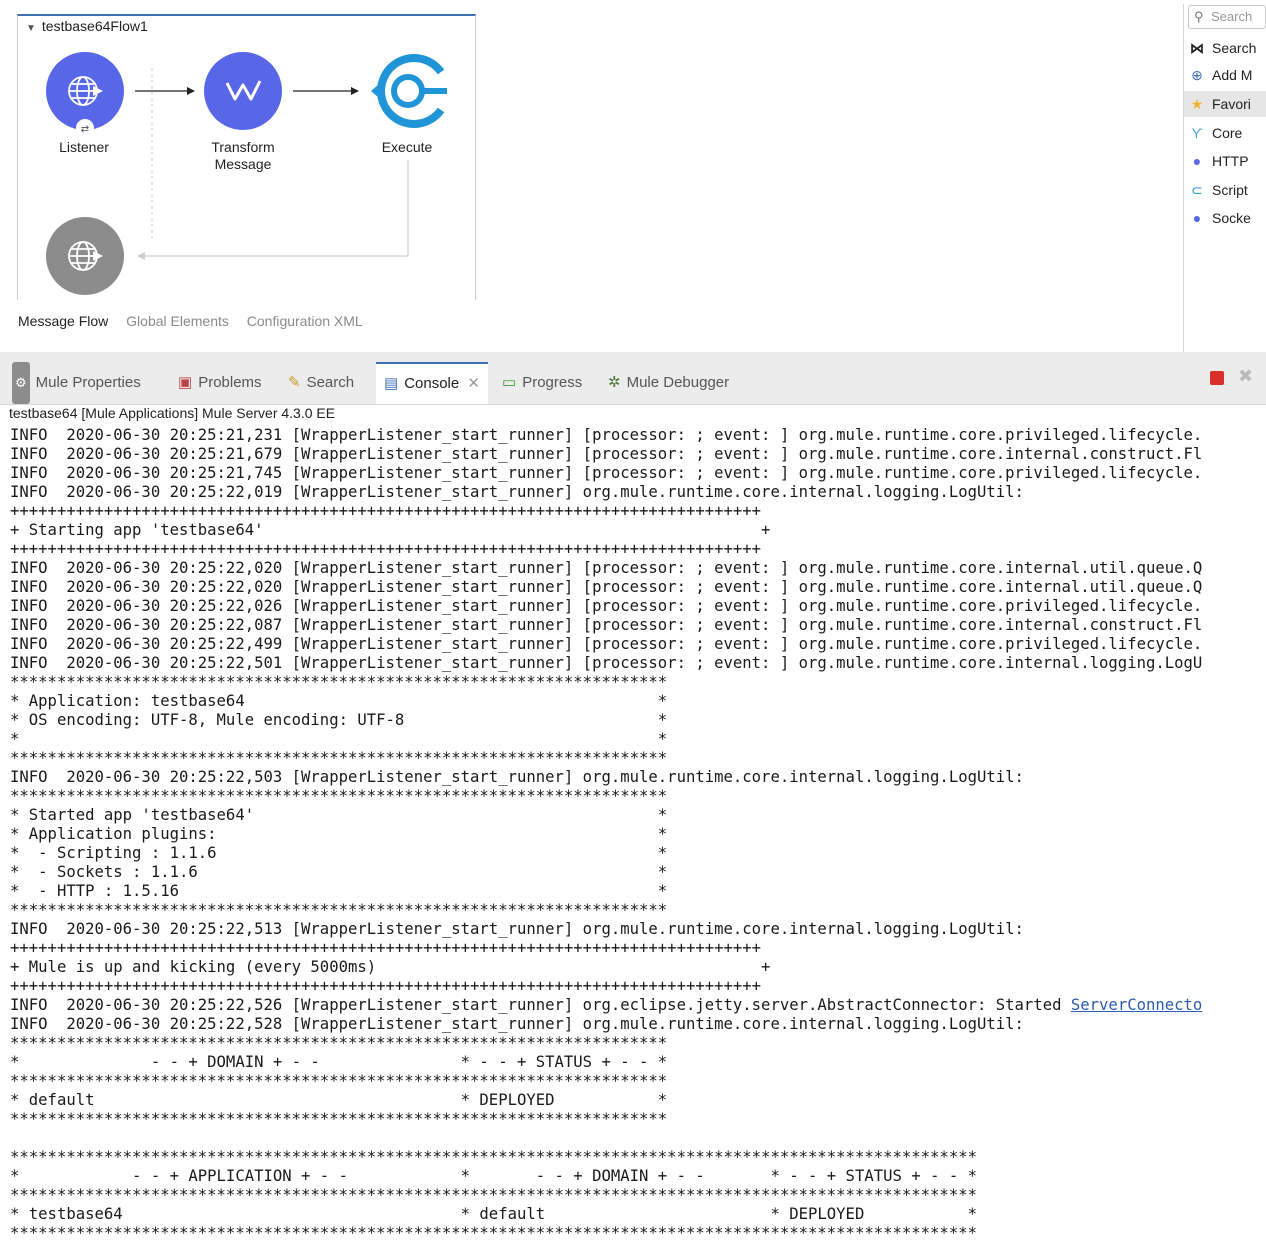 The image size is (1266, 1248). I want to click on console-line: * testbase64 * default * DEPLOYED *, so click(493, 1214).